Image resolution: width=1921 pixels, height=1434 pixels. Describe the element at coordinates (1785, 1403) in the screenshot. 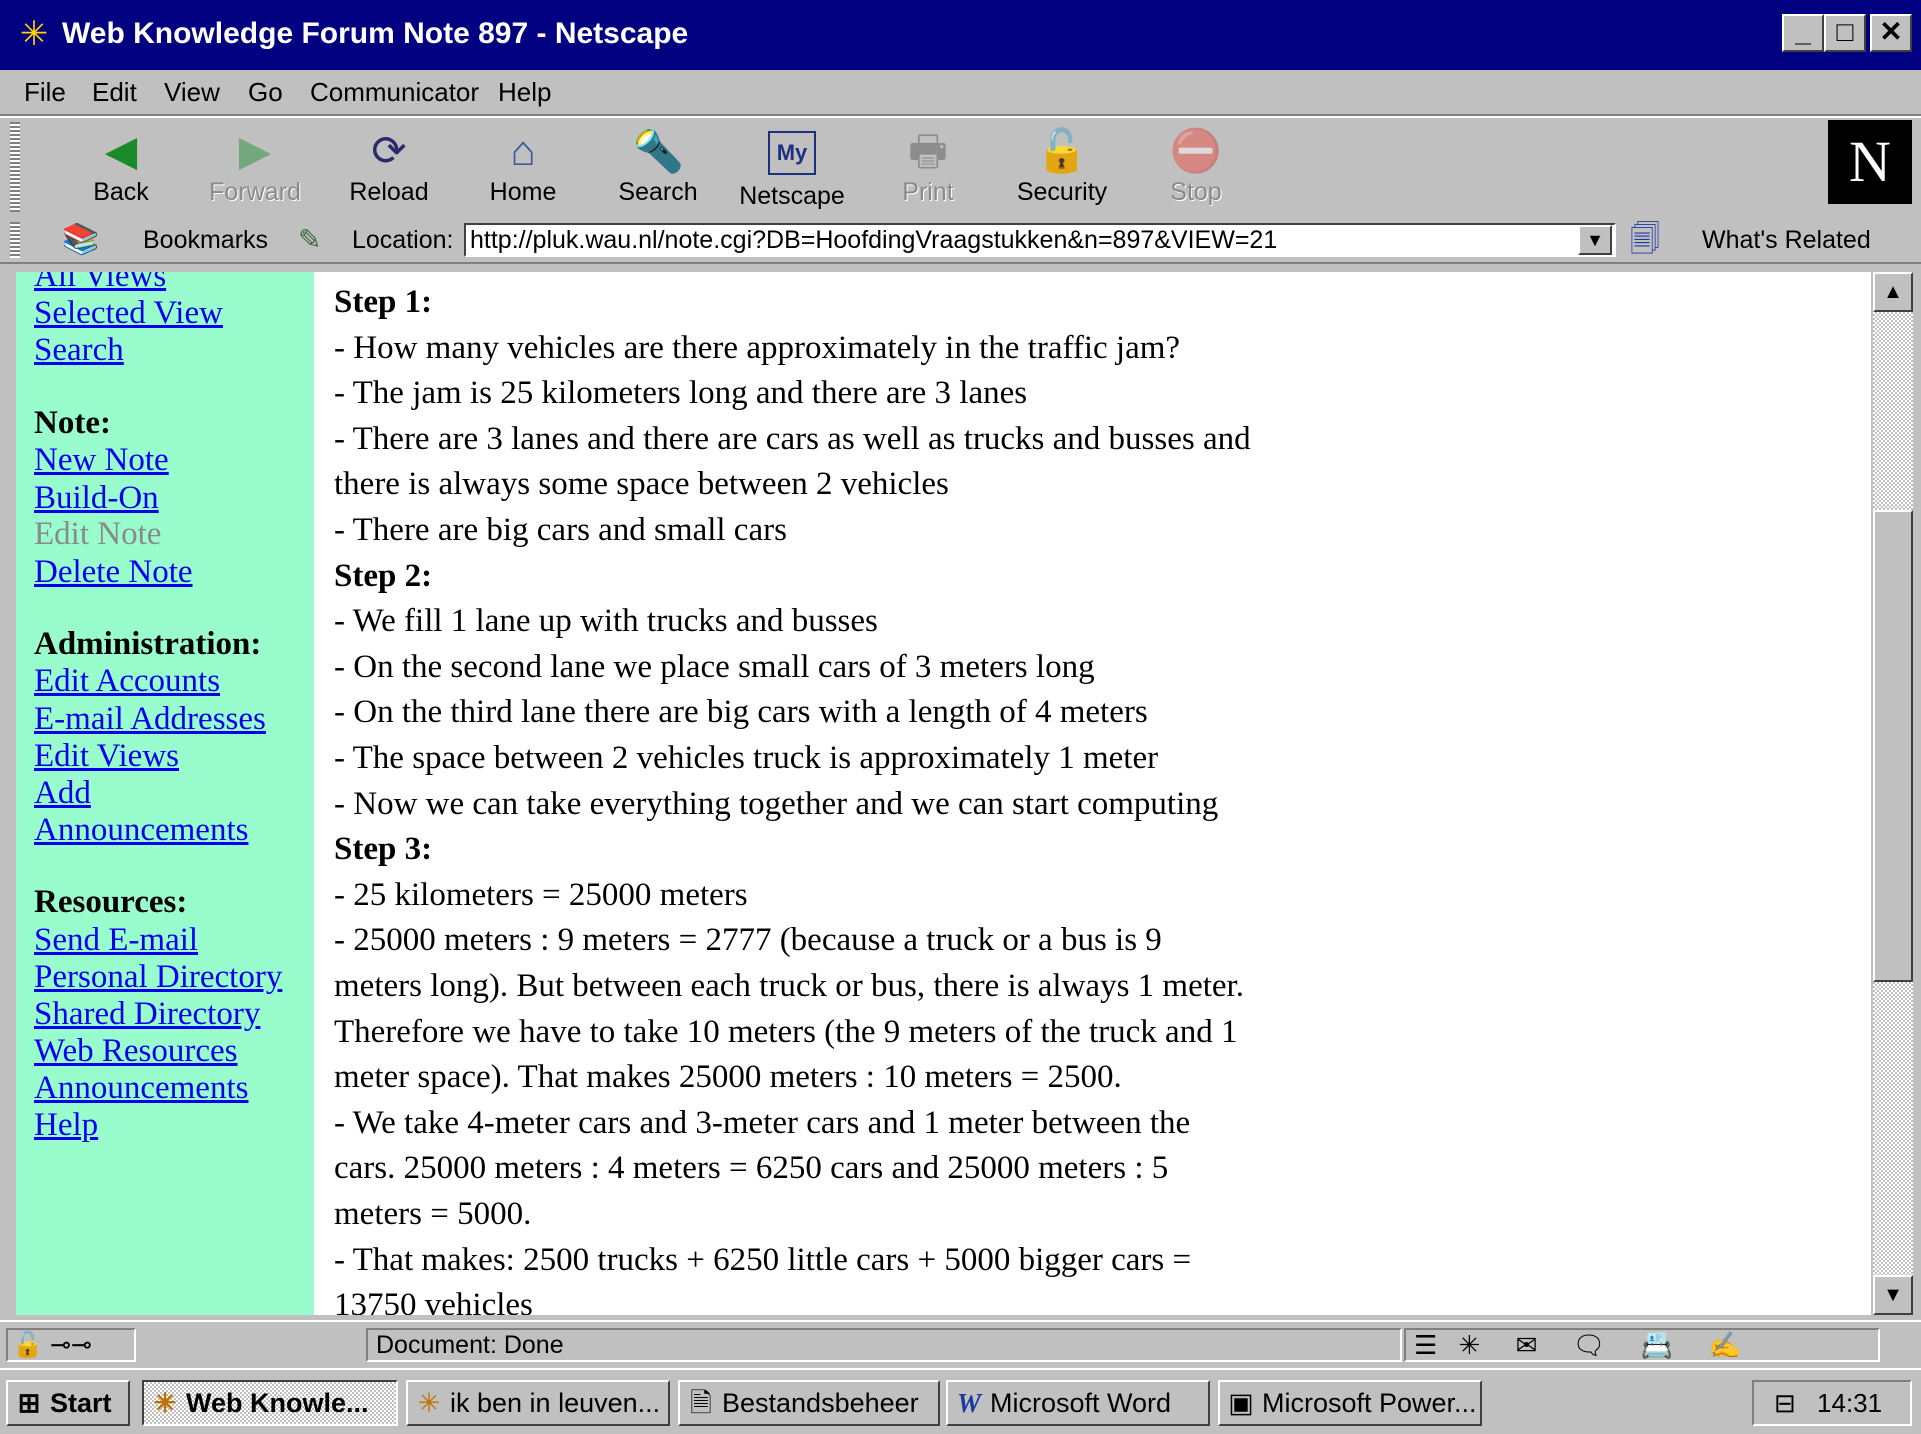

I see `network-tray-icon: ⊟` at that location.